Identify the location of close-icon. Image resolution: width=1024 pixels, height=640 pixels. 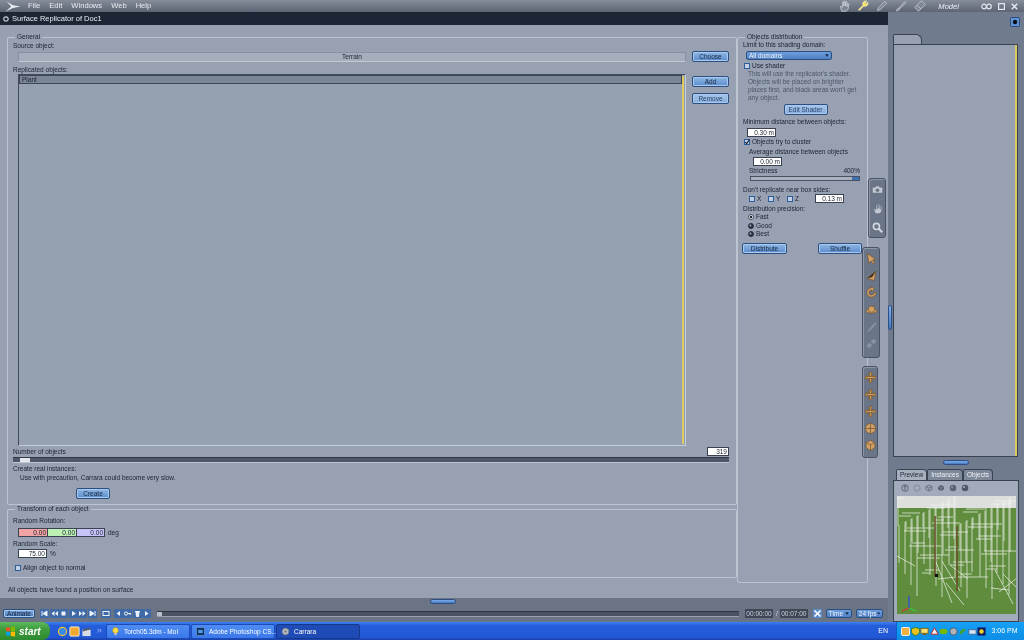
(1014, 6).